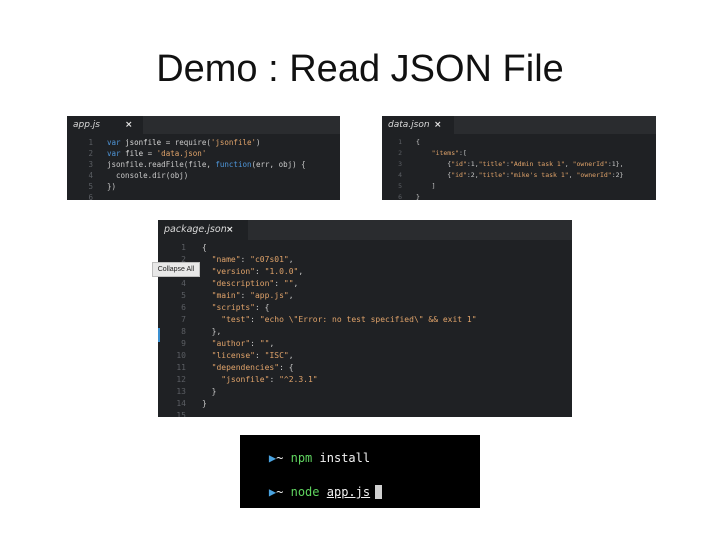 The height and width of the screenshot is (540, 720). Describe the element at coordinates (181, 403) in the screenshot. I see `line-number: 14` at that location.